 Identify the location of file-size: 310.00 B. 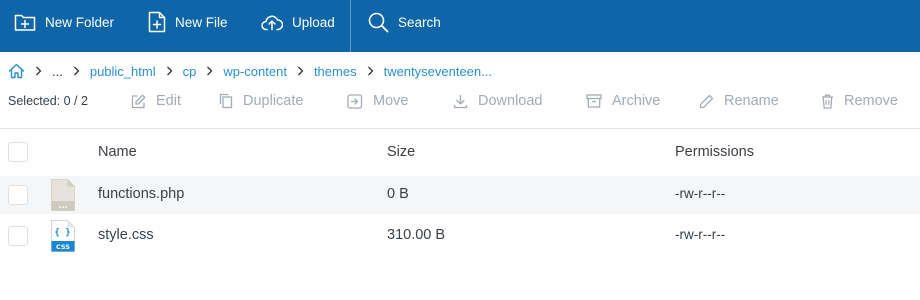
(416, 235).